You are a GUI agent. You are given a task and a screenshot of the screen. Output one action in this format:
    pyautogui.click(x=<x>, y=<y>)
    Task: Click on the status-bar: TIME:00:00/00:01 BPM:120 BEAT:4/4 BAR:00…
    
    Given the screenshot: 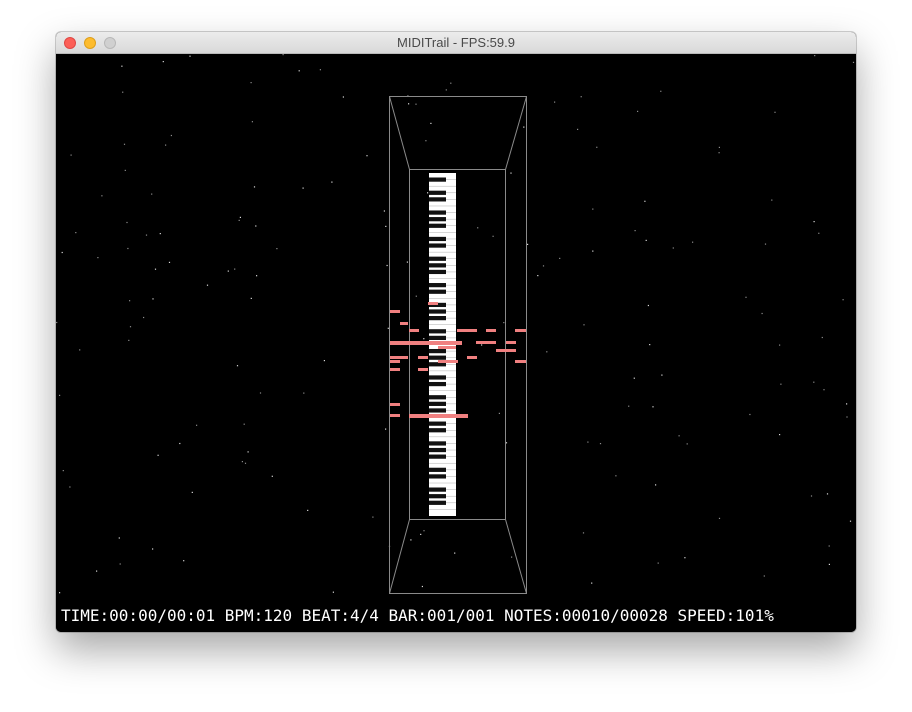 What is the action you would take?
    pyautogui.click(x=417, y=615)
    